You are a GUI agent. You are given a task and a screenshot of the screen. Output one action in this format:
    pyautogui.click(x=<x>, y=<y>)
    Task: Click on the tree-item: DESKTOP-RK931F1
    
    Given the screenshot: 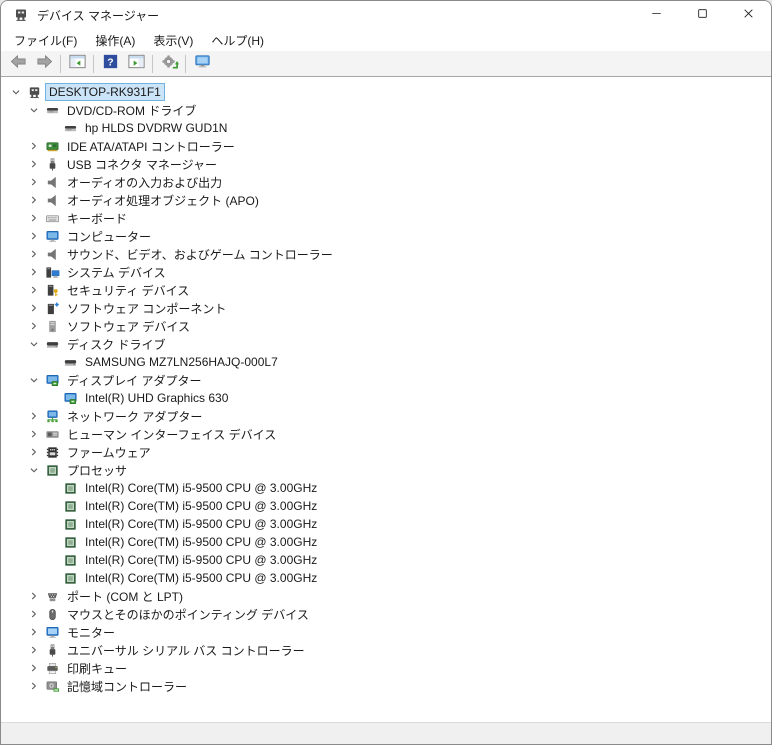 What is the action you would take?
    pyautogui.click(x=386, y=92)
    